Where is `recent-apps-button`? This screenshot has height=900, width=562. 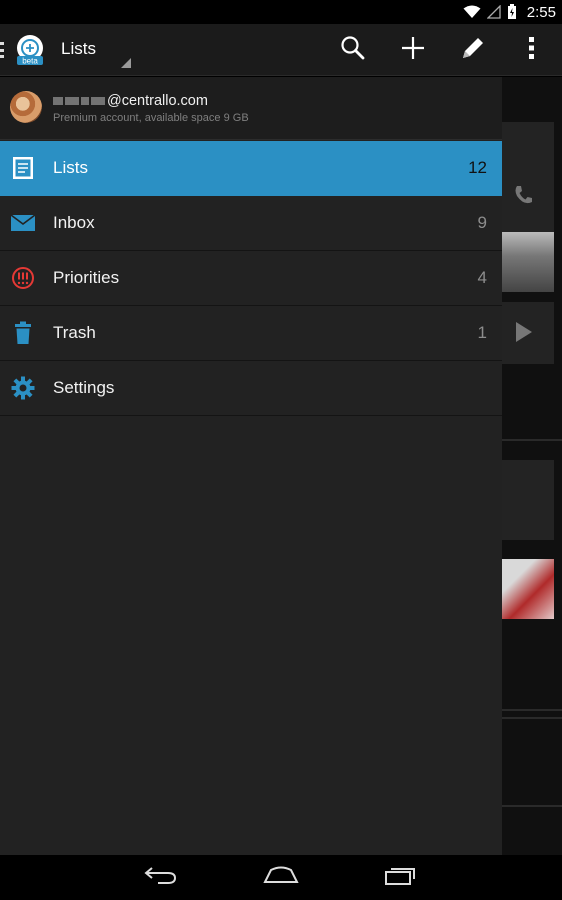 recent-apps-button is located at coordinates (401, 878).